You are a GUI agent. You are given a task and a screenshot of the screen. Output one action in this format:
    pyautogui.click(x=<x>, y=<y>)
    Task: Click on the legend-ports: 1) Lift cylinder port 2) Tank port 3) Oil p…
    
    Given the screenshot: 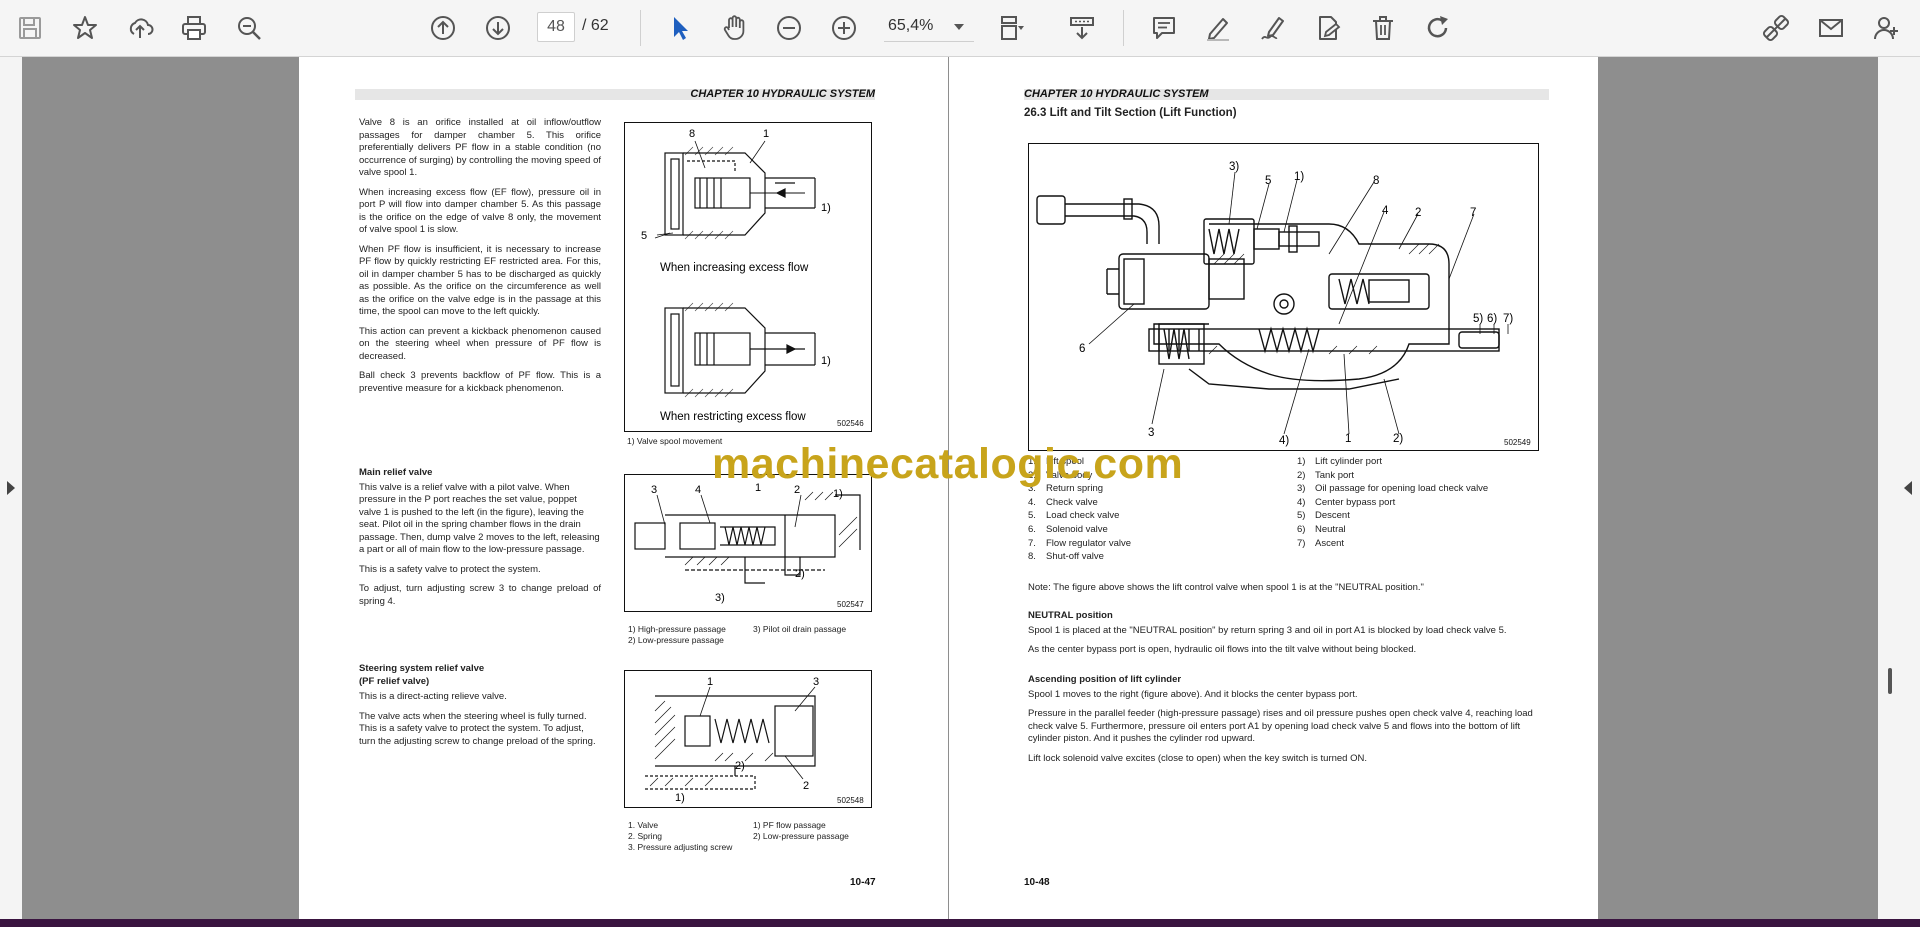 What is the action you would take?
    pyautogui.click(x=1392, y=502)
    